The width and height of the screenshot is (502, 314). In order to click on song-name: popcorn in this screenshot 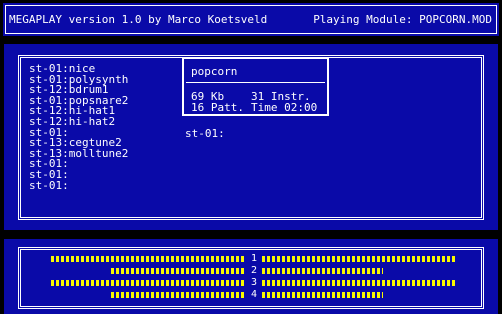, I will do `click(214, 71)`.